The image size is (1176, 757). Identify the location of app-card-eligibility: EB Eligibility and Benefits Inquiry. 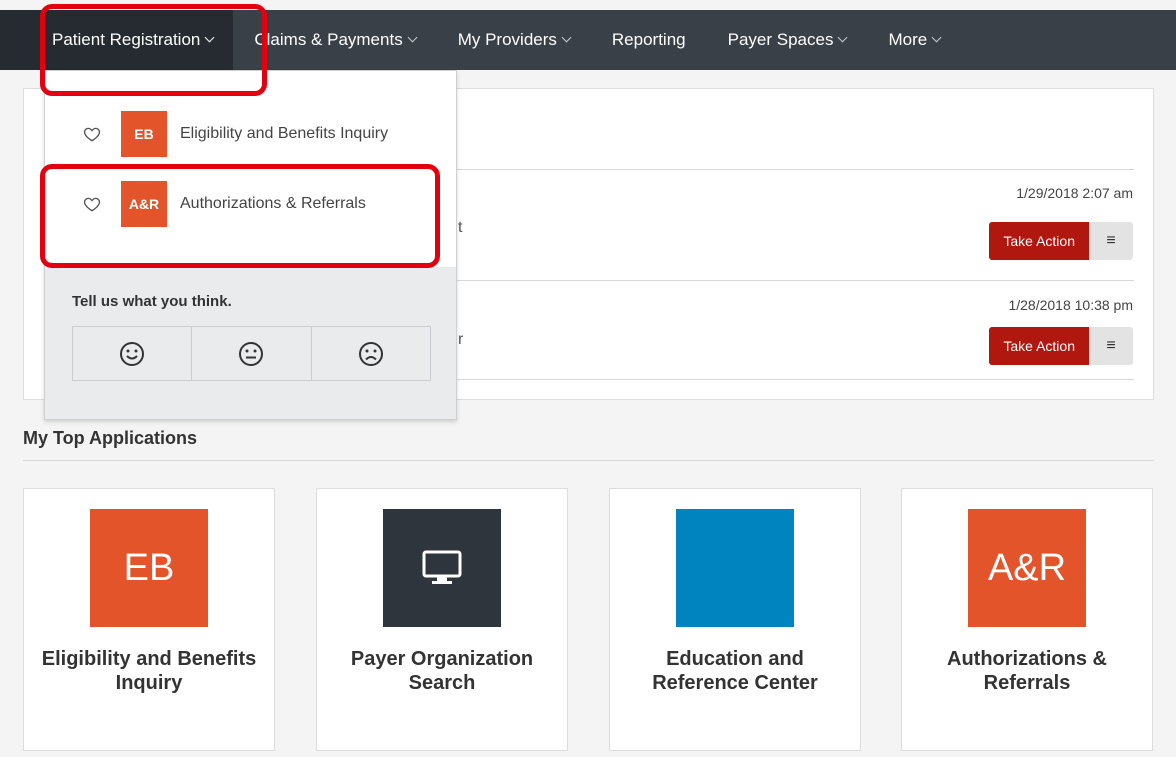
(149, 619).